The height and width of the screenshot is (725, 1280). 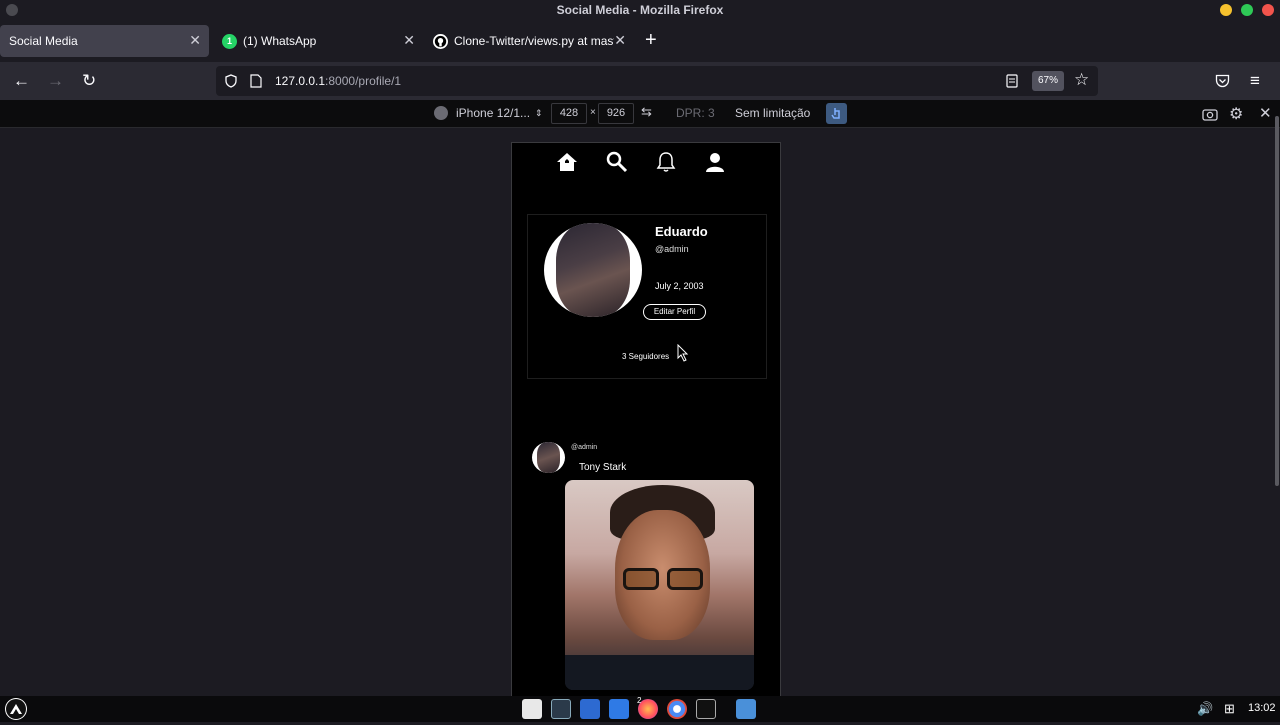 What do you see at coordinates (651, 40) in the screenshot?
I see `new-tab-plus-icon: +` at bounding box center [651, 40].